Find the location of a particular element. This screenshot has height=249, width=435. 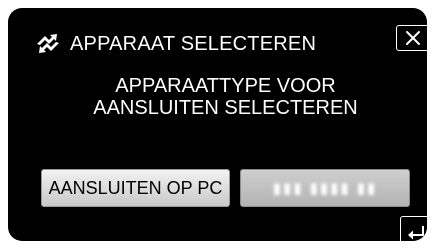

close-button is located at coordinates (411, 38).